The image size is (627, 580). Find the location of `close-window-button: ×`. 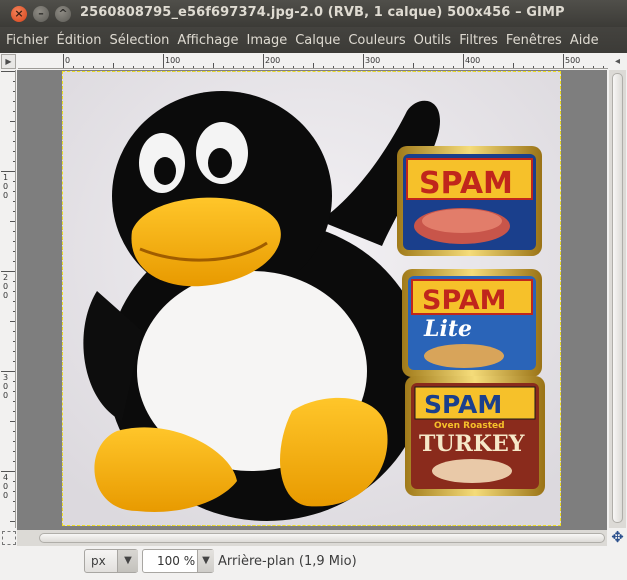

close-window-button: × is located at coordinates (19, 14).